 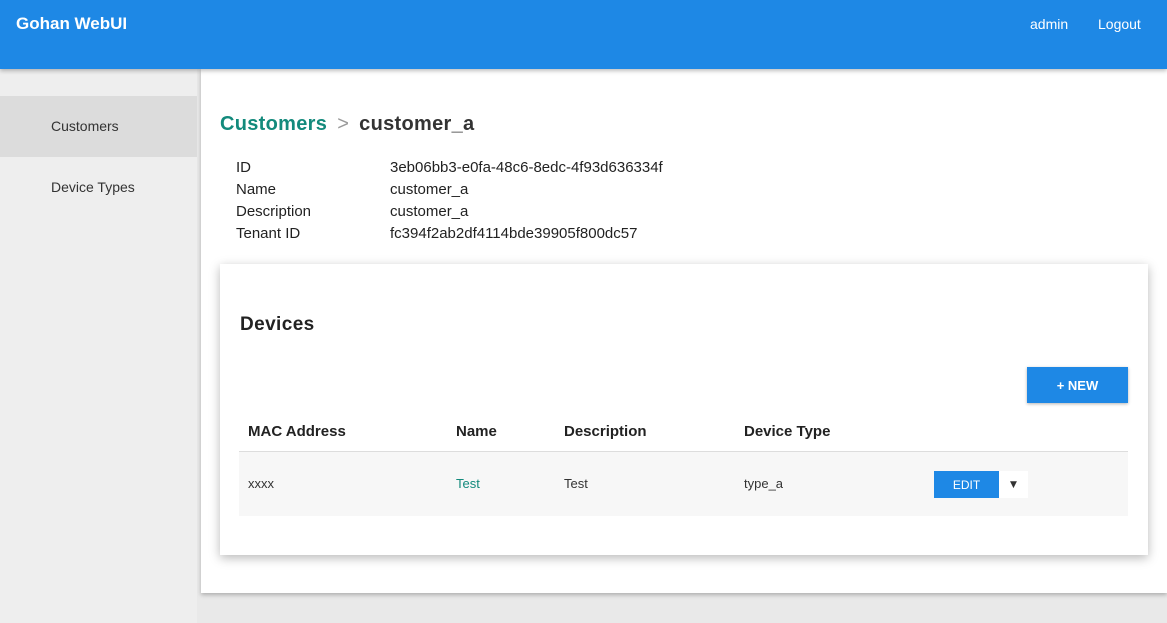 What do you see at coordinates (787, 431) in the screenshot?
I see `column-header-device-type: Device Type` at bounding box center [787, 431].